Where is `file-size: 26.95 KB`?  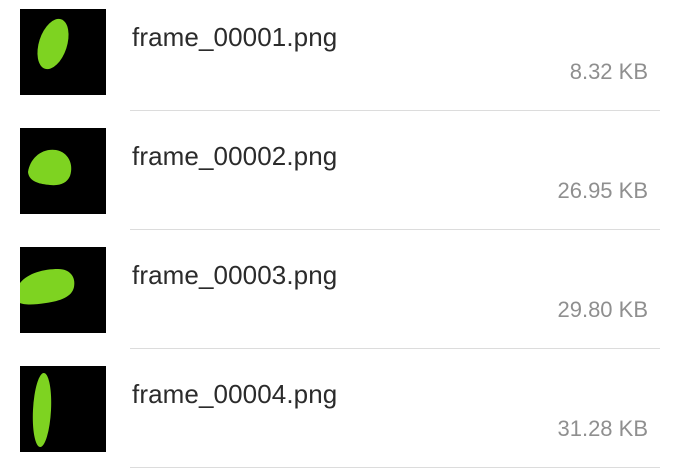 file-size: 26.95 KB is located at coordinates (602, 190).